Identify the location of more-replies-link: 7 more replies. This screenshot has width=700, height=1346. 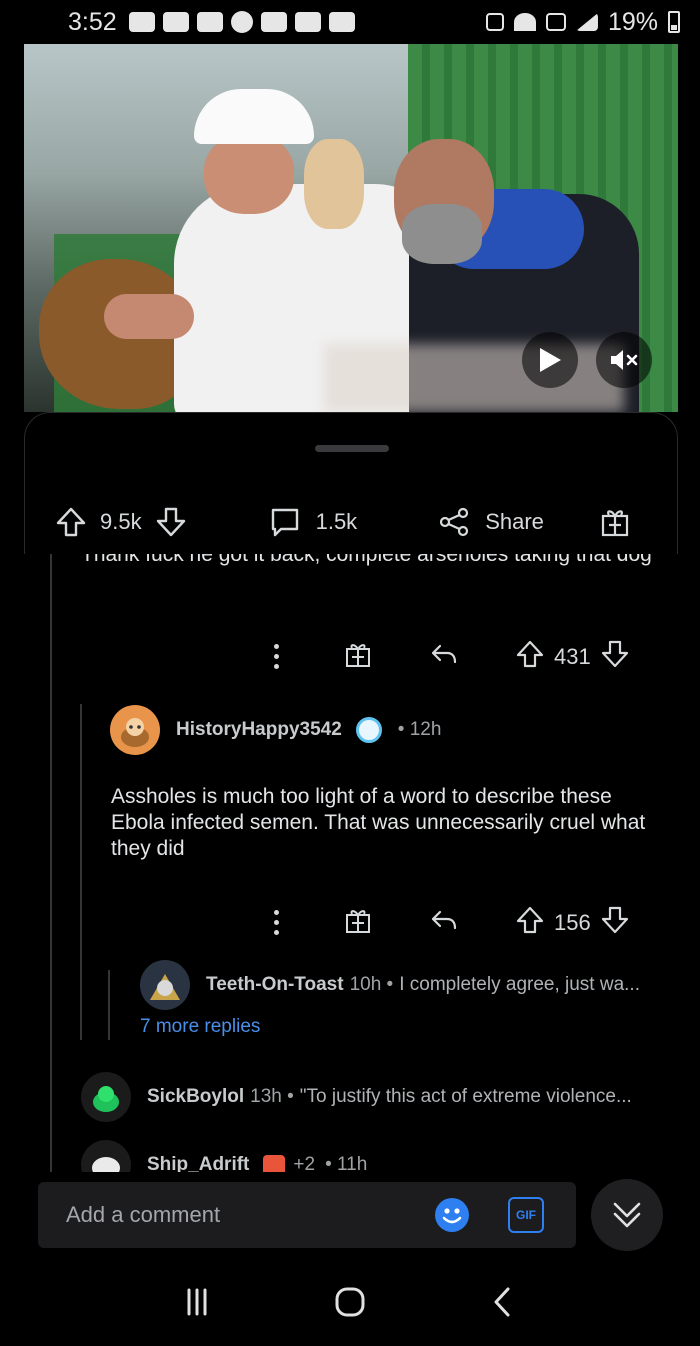
(200, 1027).